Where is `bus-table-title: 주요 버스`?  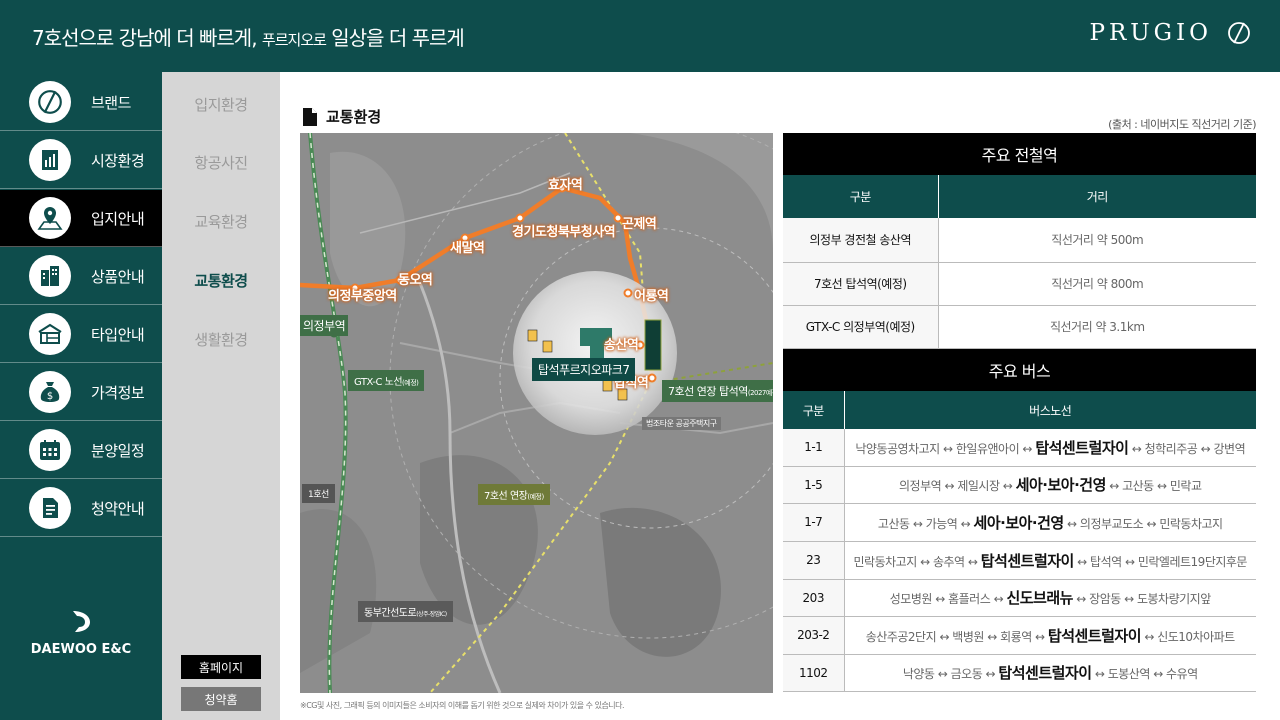
bus-table-title: 주요 버스 is located at coordinates (1019, 370).